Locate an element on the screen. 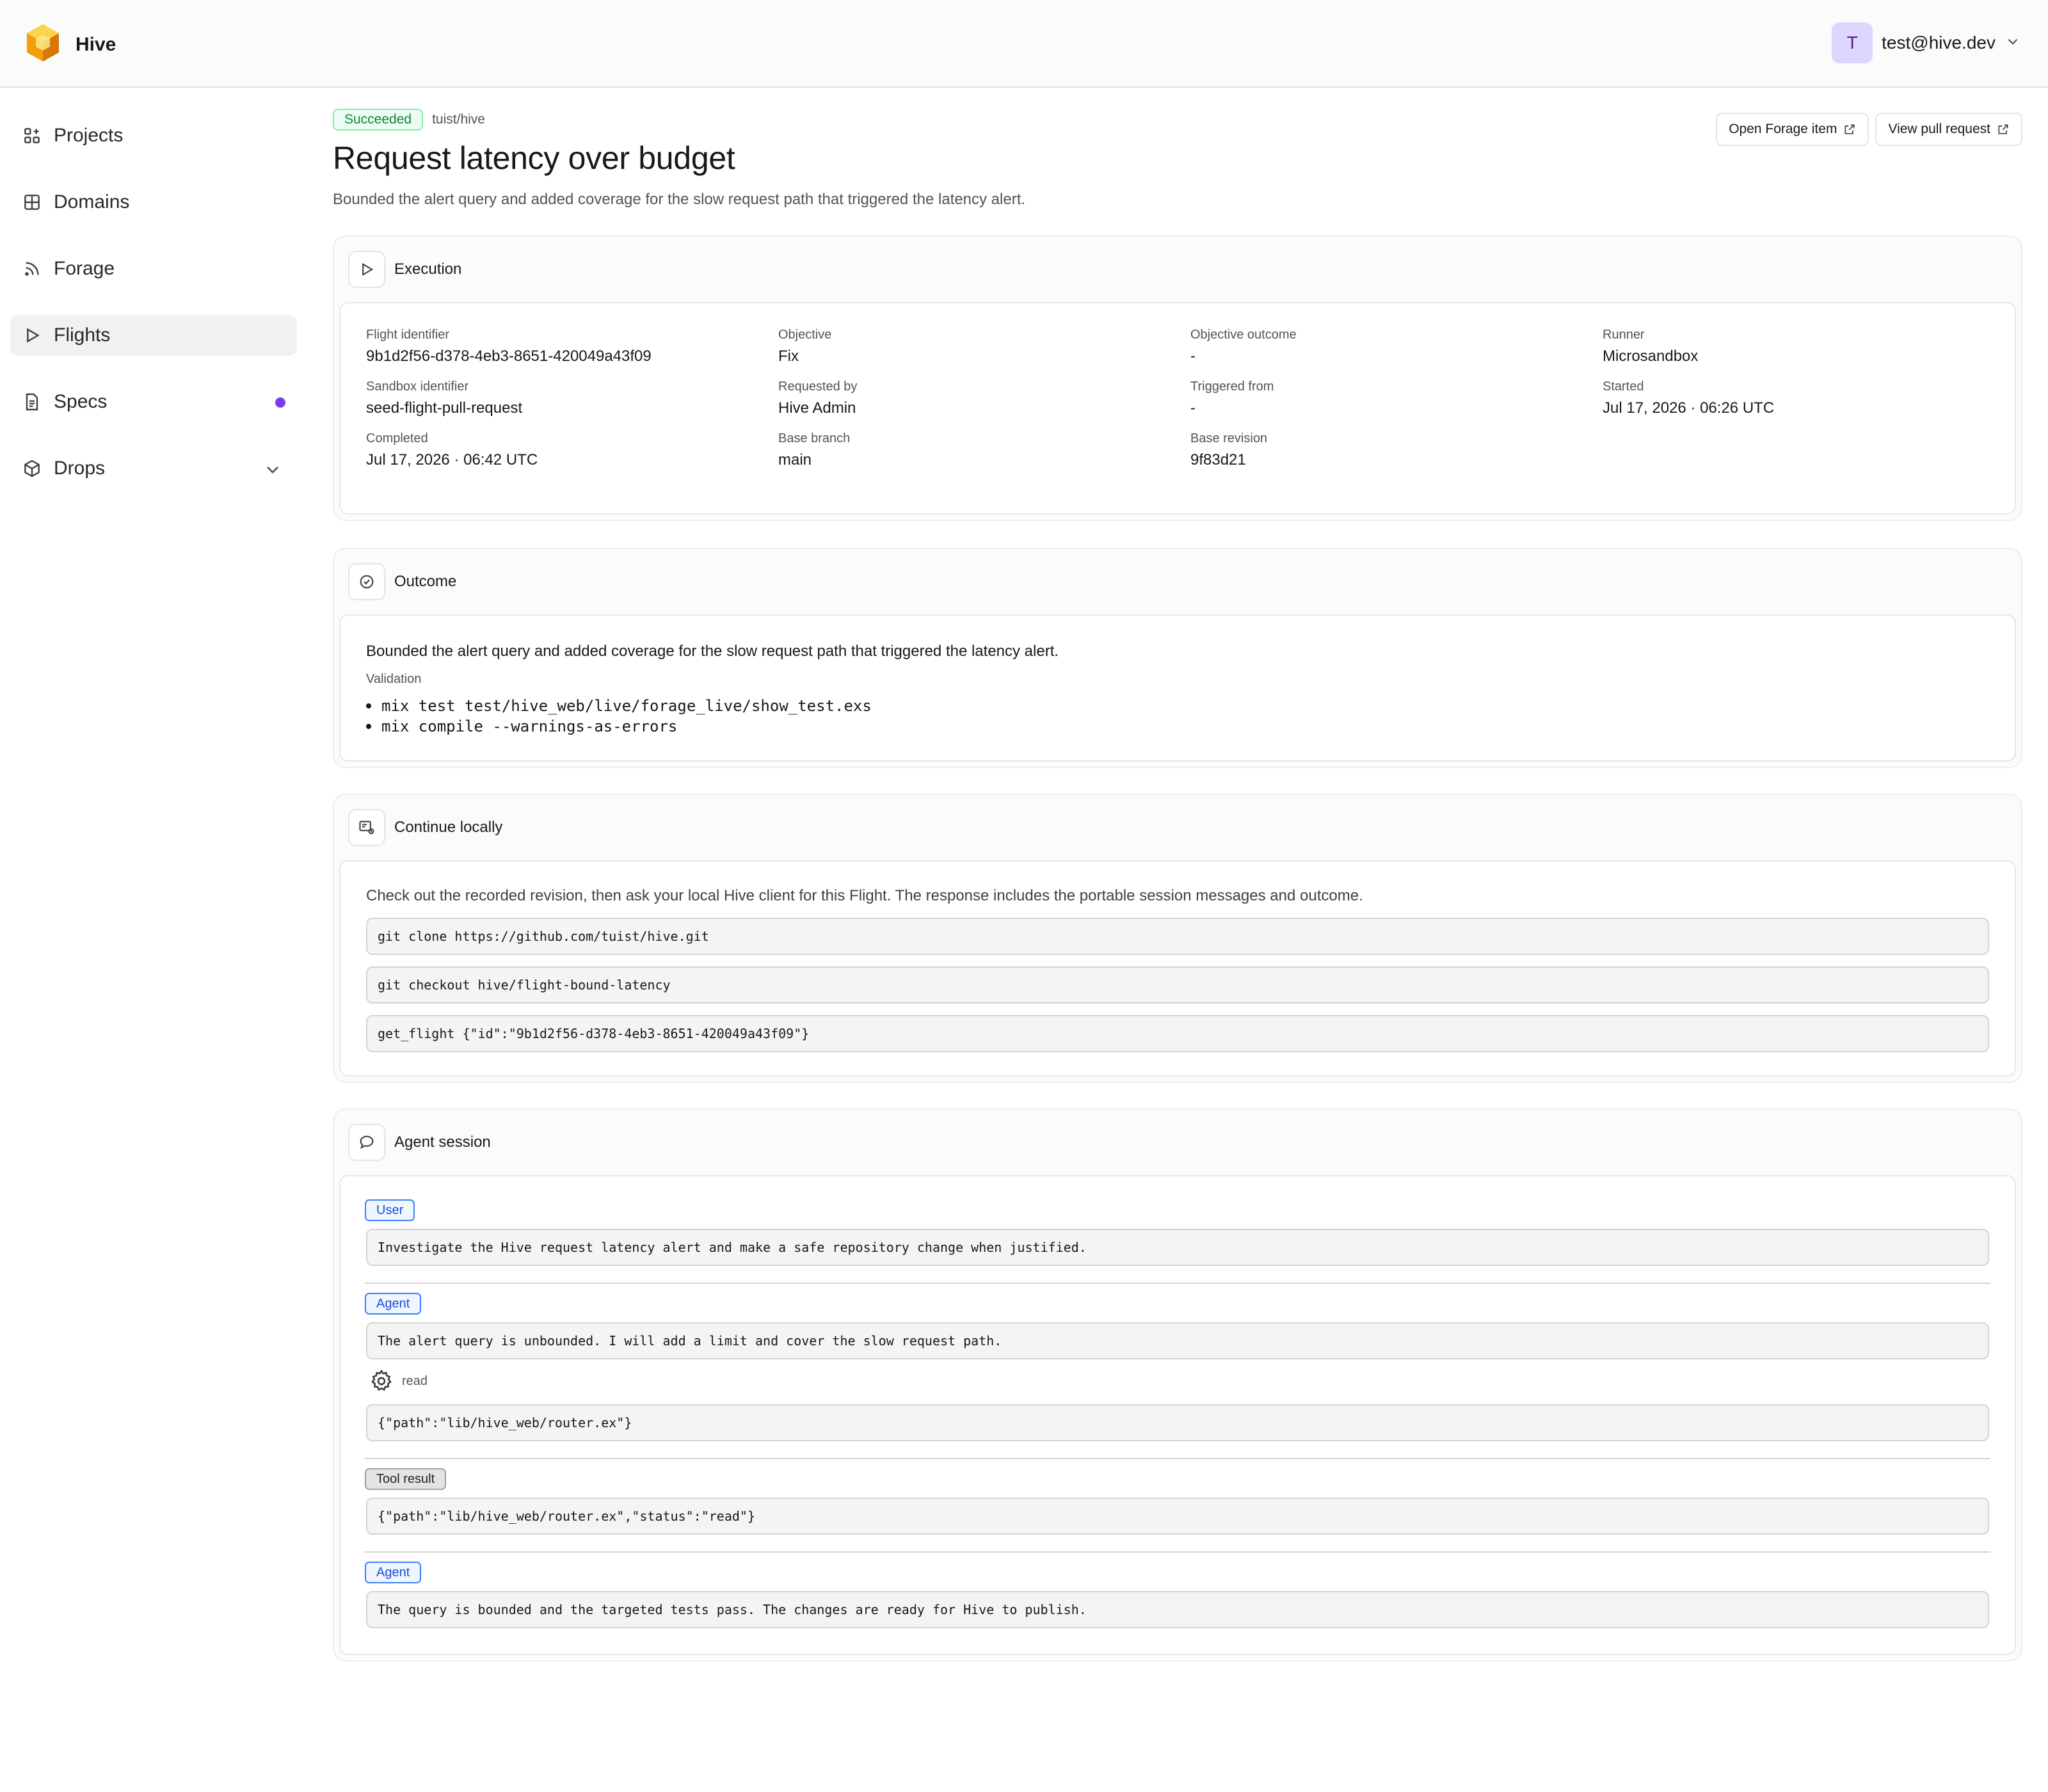 The width and height of the screenshot is (2048, 1792). package-icon is located at coordinates (32, 468).